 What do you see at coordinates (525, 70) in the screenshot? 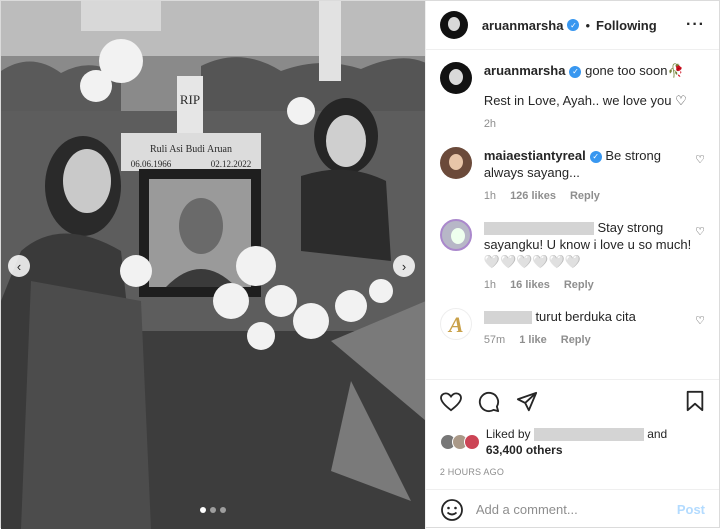
I see `caption-username: aruanmarsha` at bounding box center [525, 70].